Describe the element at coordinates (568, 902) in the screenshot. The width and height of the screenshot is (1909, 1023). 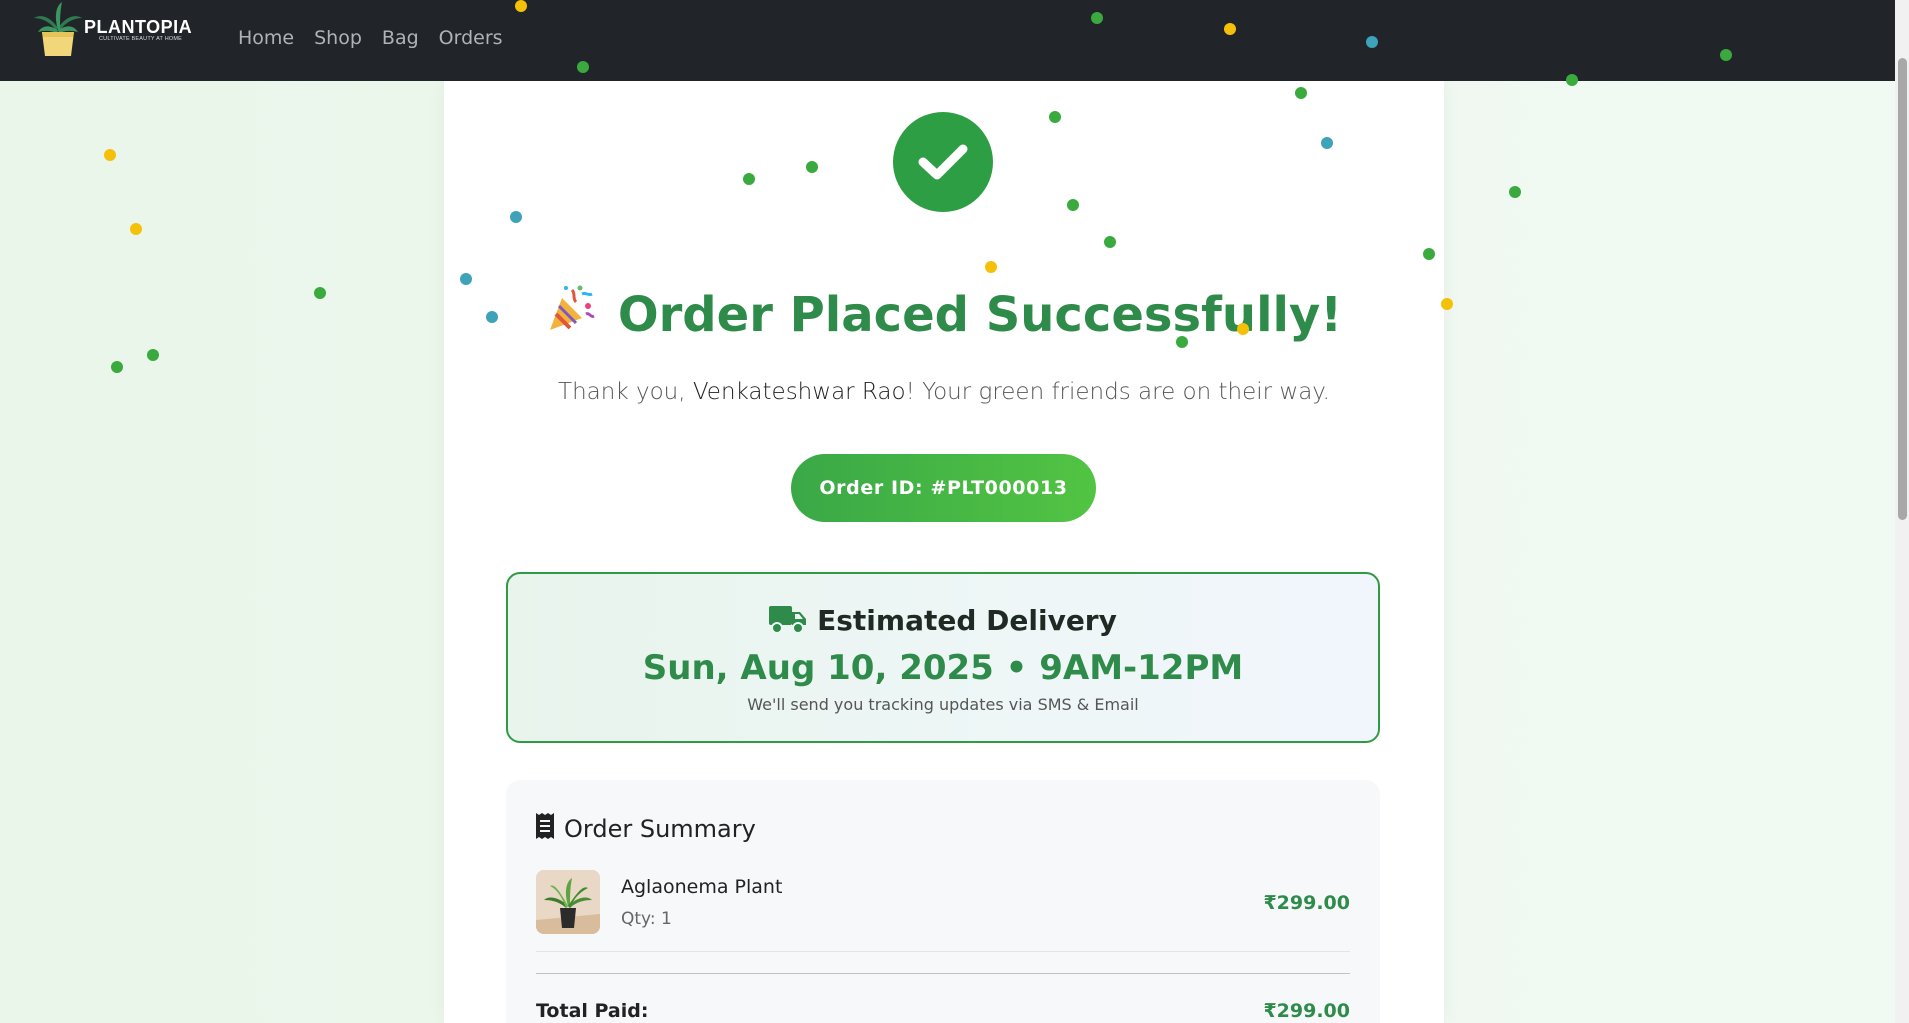
I see `product-image` at that location.